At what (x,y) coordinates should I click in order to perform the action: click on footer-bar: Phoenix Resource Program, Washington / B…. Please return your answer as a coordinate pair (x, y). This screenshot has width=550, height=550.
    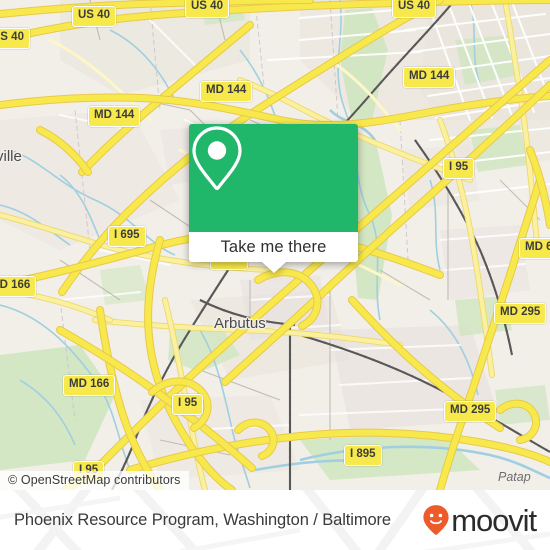
    Looking at the image, I should click on (275, 520).